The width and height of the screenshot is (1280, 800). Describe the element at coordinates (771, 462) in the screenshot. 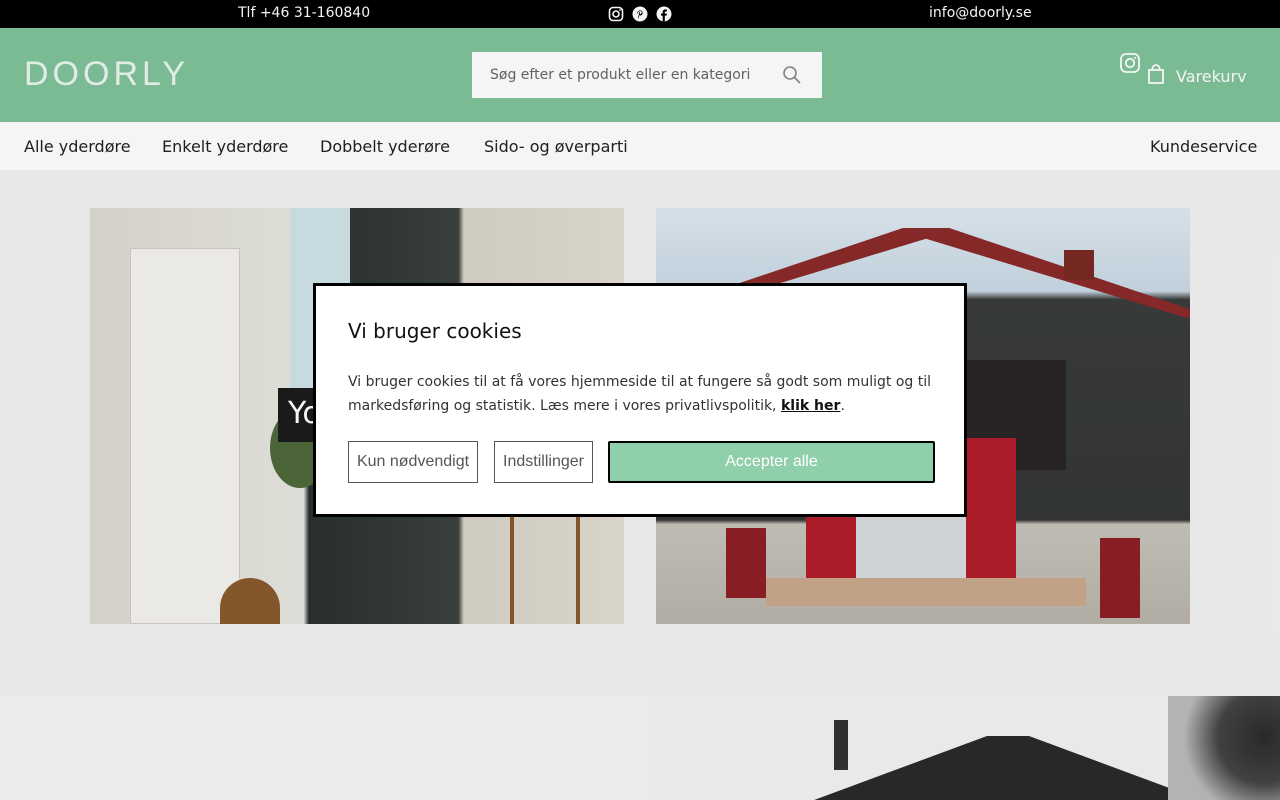

I see `accept-all-button: Accepter alle` at that location.